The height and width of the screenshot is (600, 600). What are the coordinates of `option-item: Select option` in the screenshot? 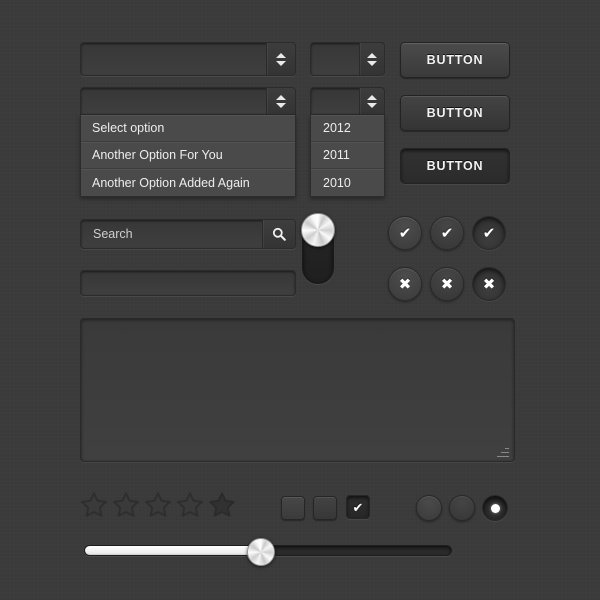 It's located at (188, 128).